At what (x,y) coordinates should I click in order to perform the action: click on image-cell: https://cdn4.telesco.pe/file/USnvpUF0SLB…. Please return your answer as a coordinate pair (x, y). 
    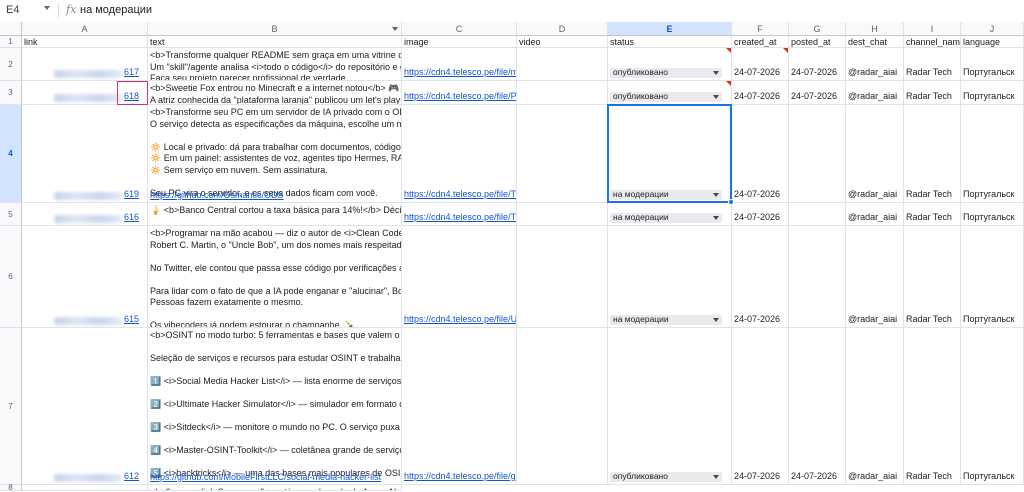
    Looking at the image, I should click on (459, 277).